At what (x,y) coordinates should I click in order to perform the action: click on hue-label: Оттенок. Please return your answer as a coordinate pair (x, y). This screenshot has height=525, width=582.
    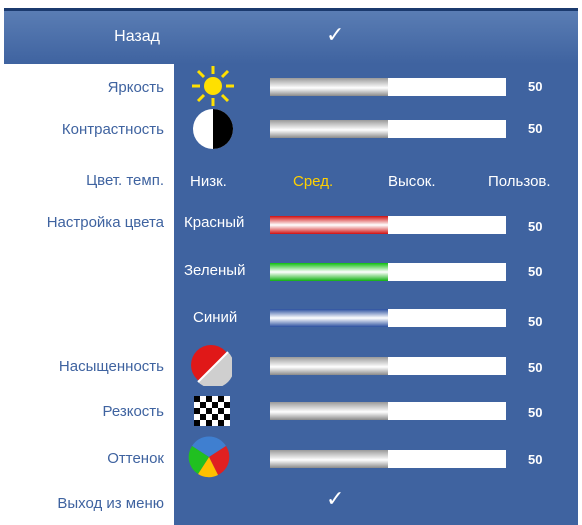
    Looking at the image, I should click on (135, 458).